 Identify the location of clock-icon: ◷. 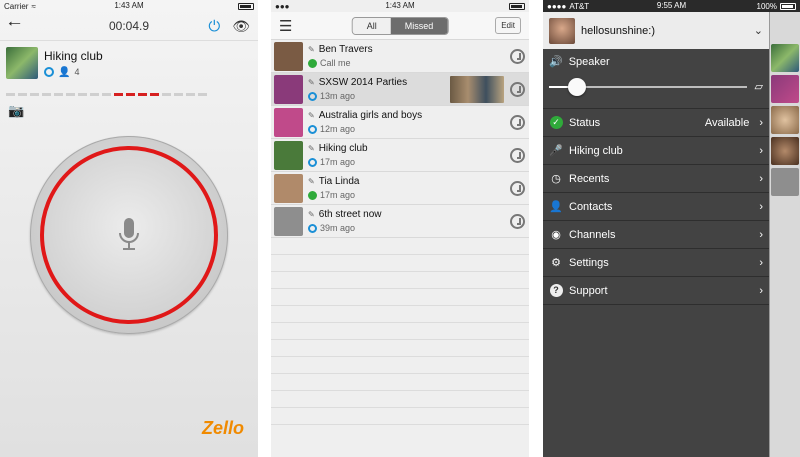
(556, 179).